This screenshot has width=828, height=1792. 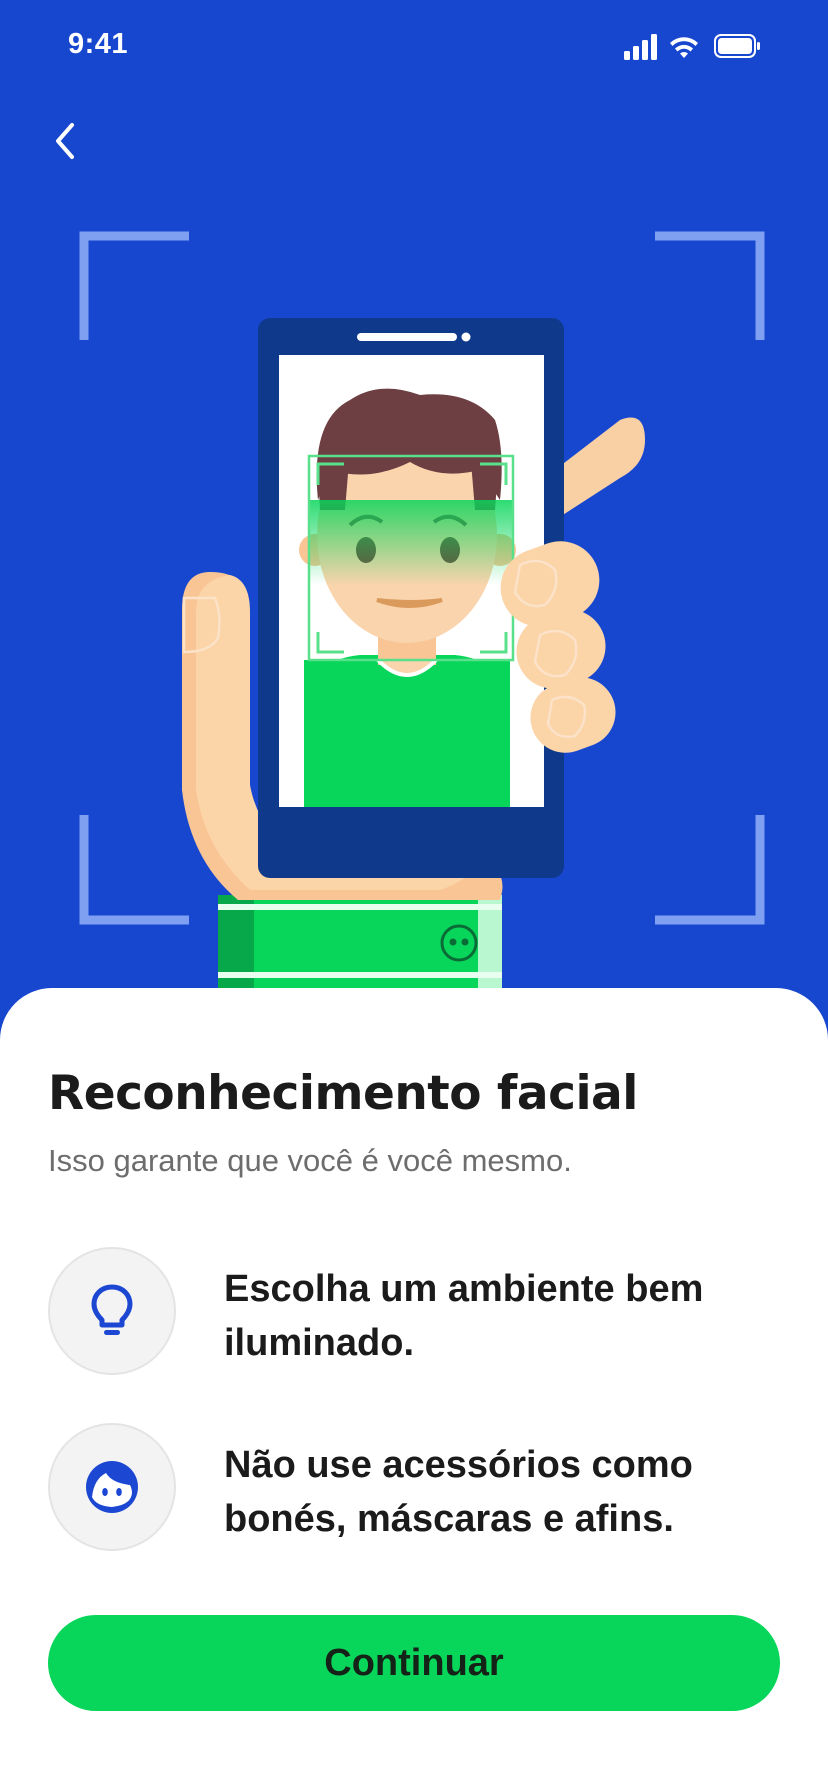 I want to click on tip-icon-badge-accessories, so click(x=112, y=1487).